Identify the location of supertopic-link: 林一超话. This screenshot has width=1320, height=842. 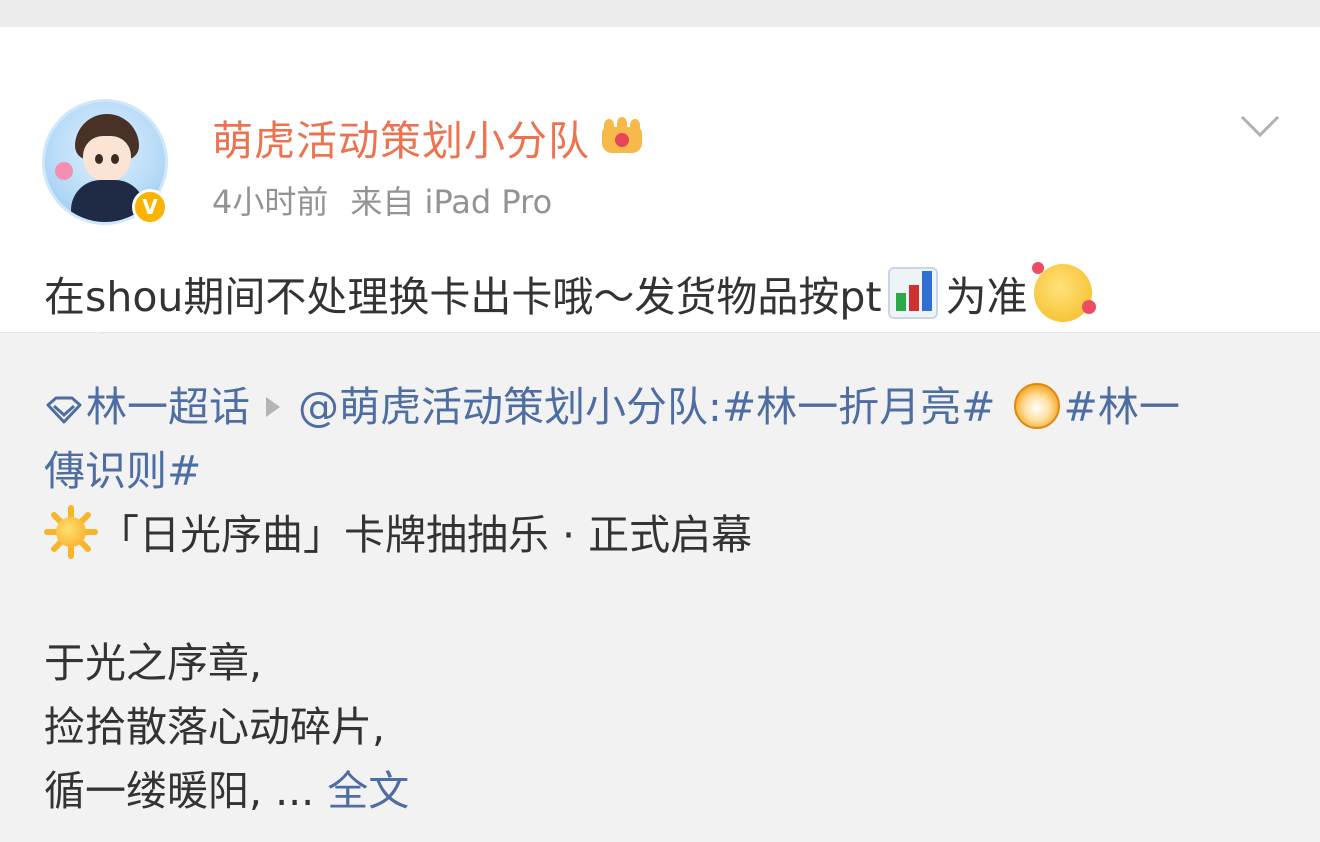
(168, 407).